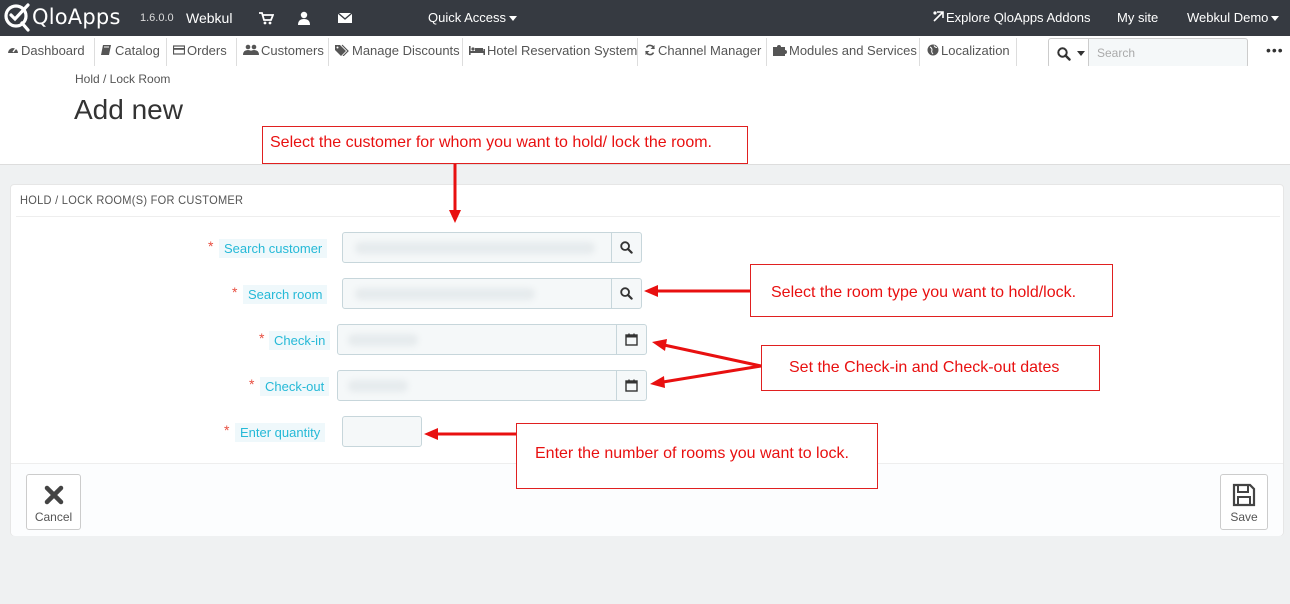  What do you see at coordinates (1275, 50) in the screenshot?
I see `more-options-icon: •••` at bounding box center [1275, 50].